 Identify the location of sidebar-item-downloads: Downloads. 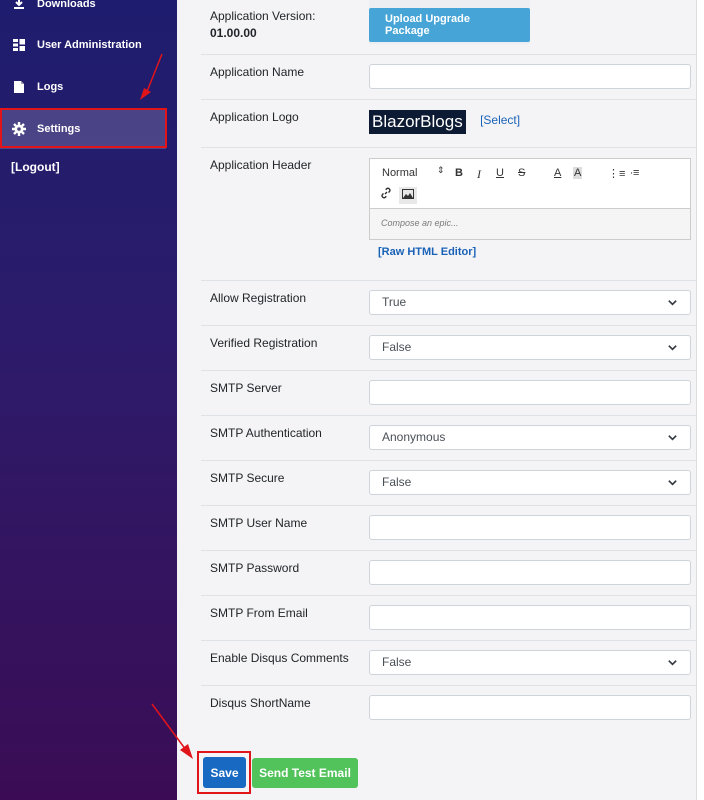
(88, 12).